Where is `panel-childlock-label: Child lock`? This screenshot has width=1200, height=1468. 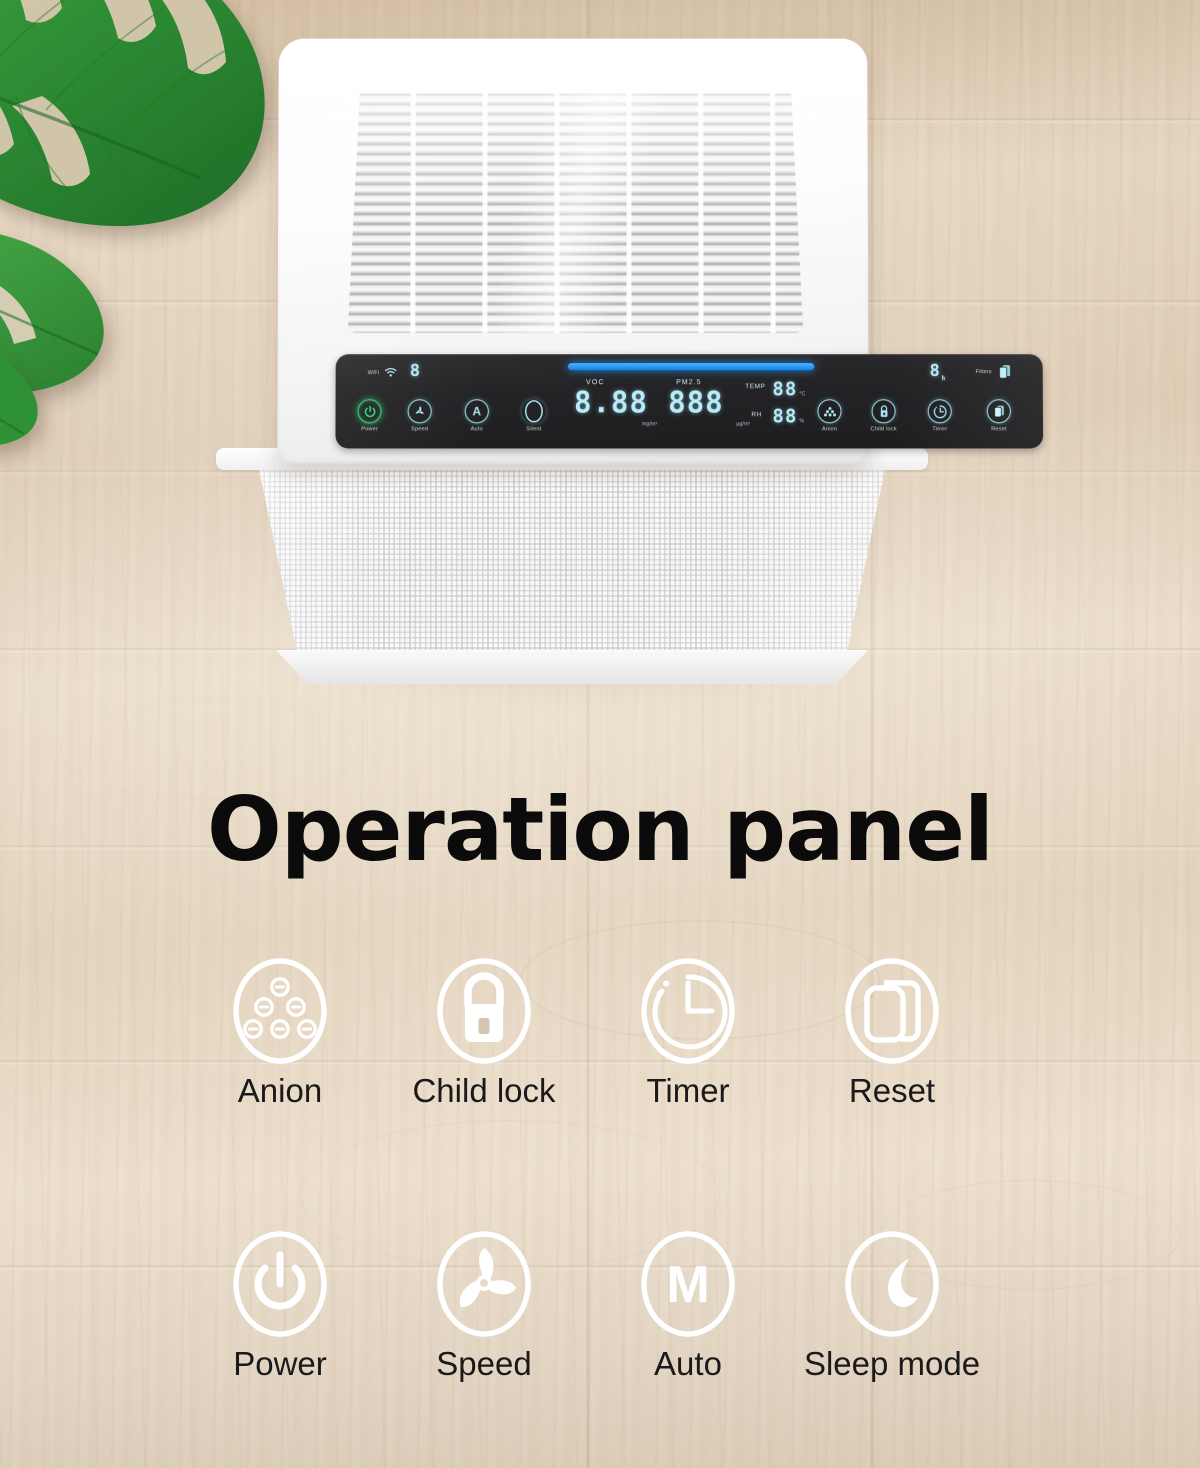 panel-childlock-label: Child lock is located at coordinates (883, 429).